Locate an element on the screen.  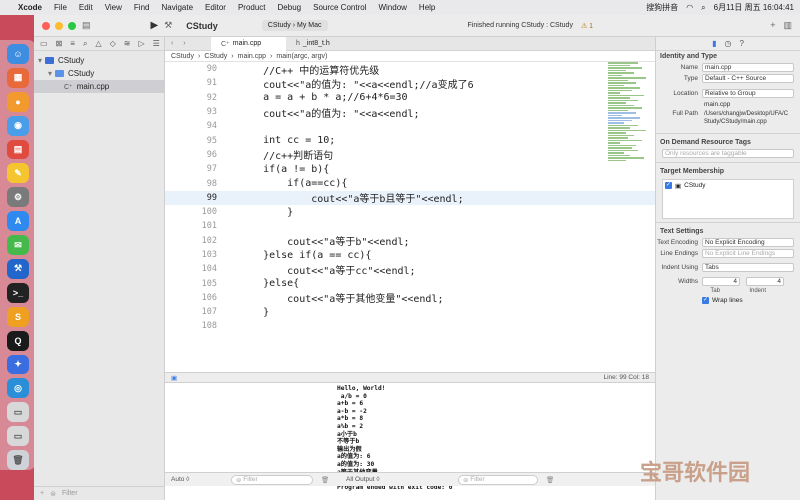
variables-filter-input: ⊜ Filter is located at coordinates (272, 479).